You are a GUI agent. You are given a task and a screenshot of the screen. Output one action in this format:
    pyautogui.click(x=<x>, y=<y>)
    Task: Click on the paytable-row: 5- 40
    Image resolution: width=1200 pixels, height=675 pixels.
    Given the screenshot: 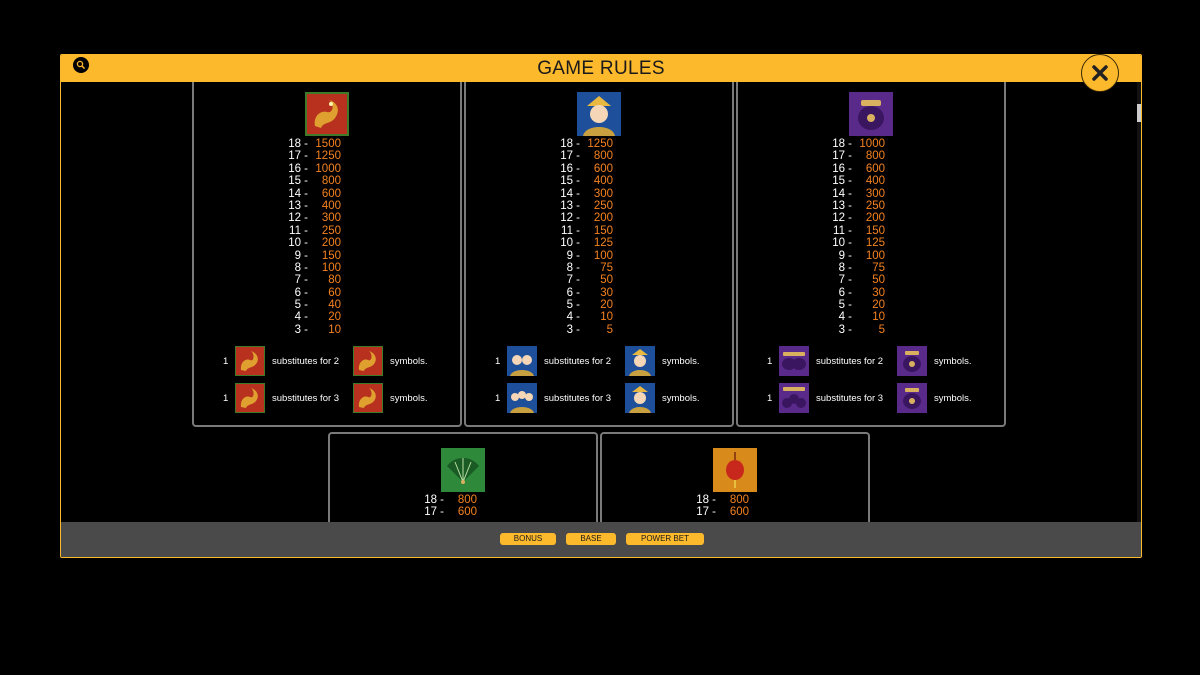 What is the action you would take?
    pyautogui.click(x=310, y=305)
    